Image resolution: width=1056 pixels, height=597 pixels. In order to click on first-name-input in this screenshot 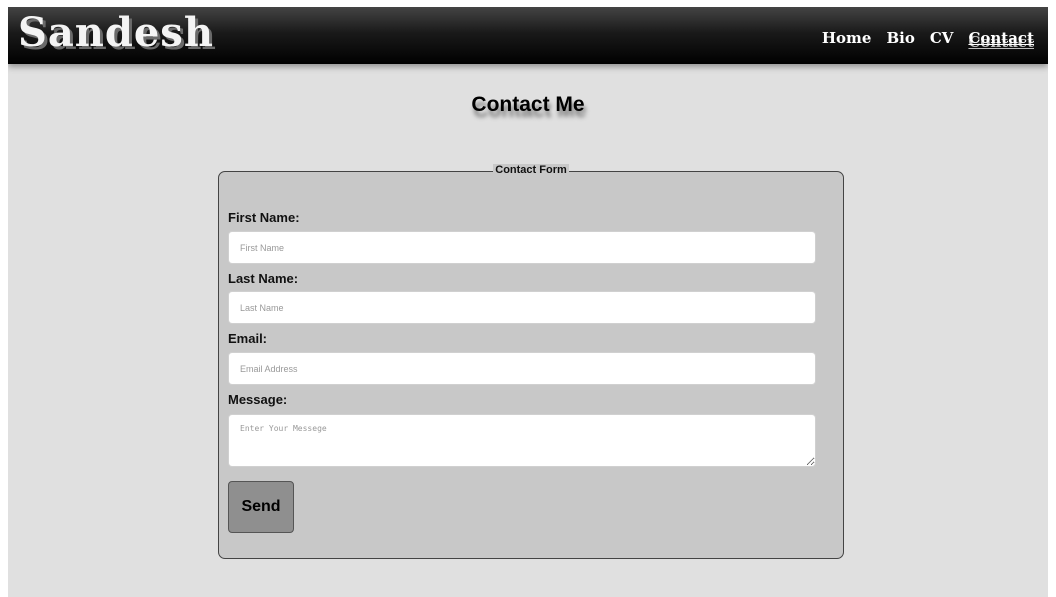, I will do `click(522, 247)`.